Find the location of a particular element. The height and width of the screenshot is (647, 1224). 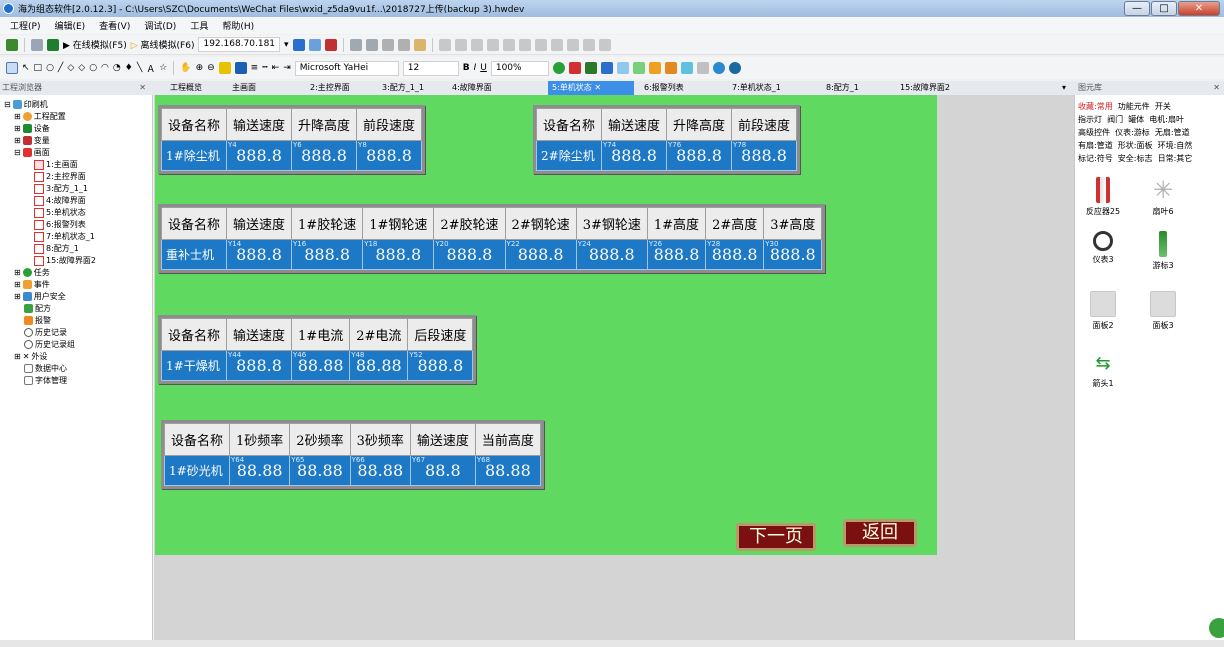

group-icon is located at coordinates (444, 44).